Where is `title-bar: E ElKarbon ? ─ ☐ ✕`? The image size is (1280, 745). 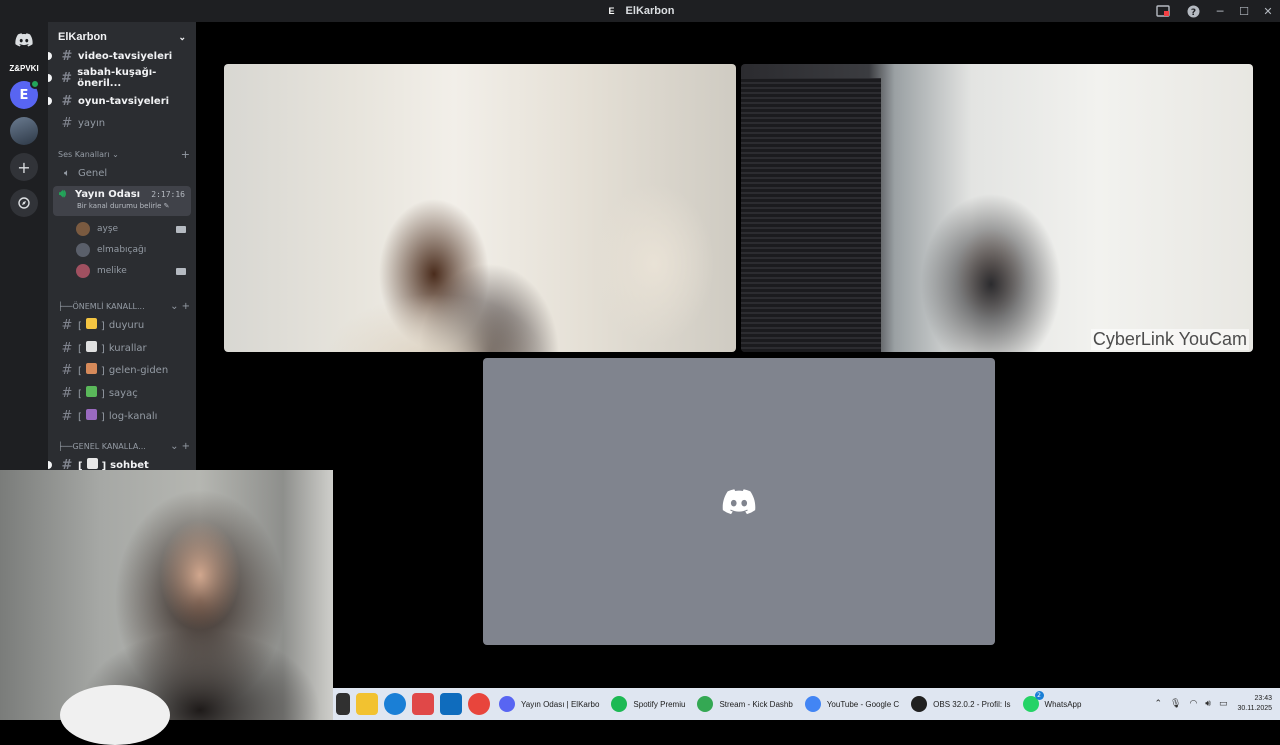
title-bar: E ElKarbon ? ─ ☐ ✕ is located at coordinates (640, 11).